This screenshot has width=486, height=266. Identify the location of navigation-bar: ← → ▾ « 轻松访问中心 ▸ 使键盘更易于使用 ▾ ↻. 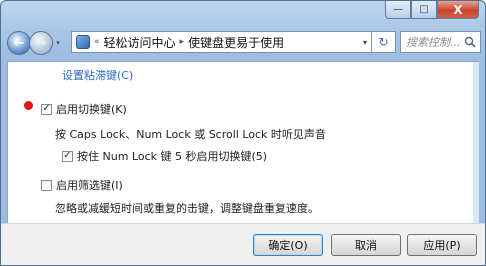
(244, 43).